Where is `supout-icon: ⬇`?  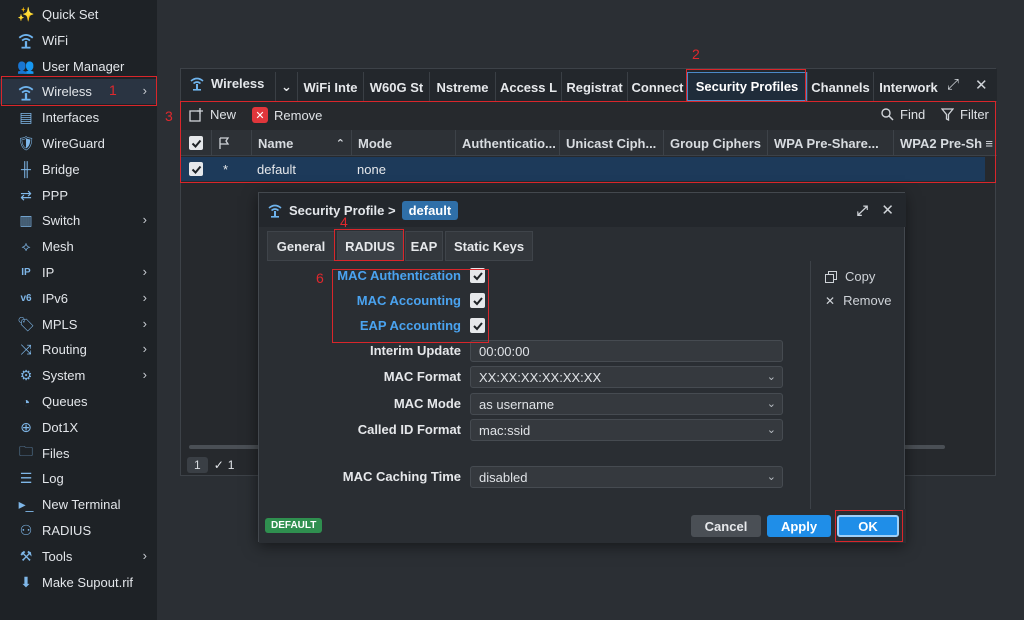 supout-icon: ⬇ is located at coordinates (26, 581).